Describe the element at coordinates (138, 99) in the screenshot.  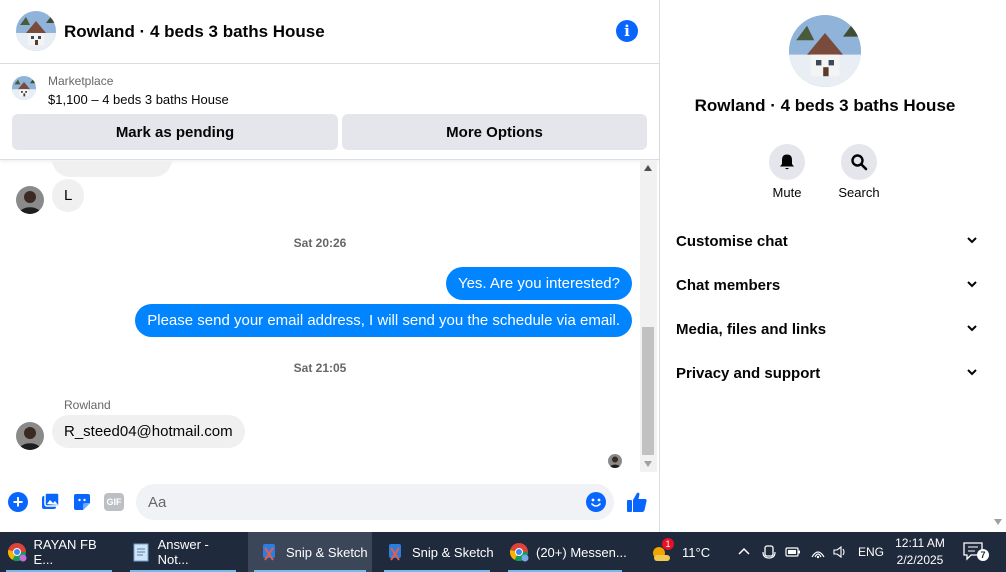
I see `listing-title: $1,100 – 4 beds 3 baths House` at that location.